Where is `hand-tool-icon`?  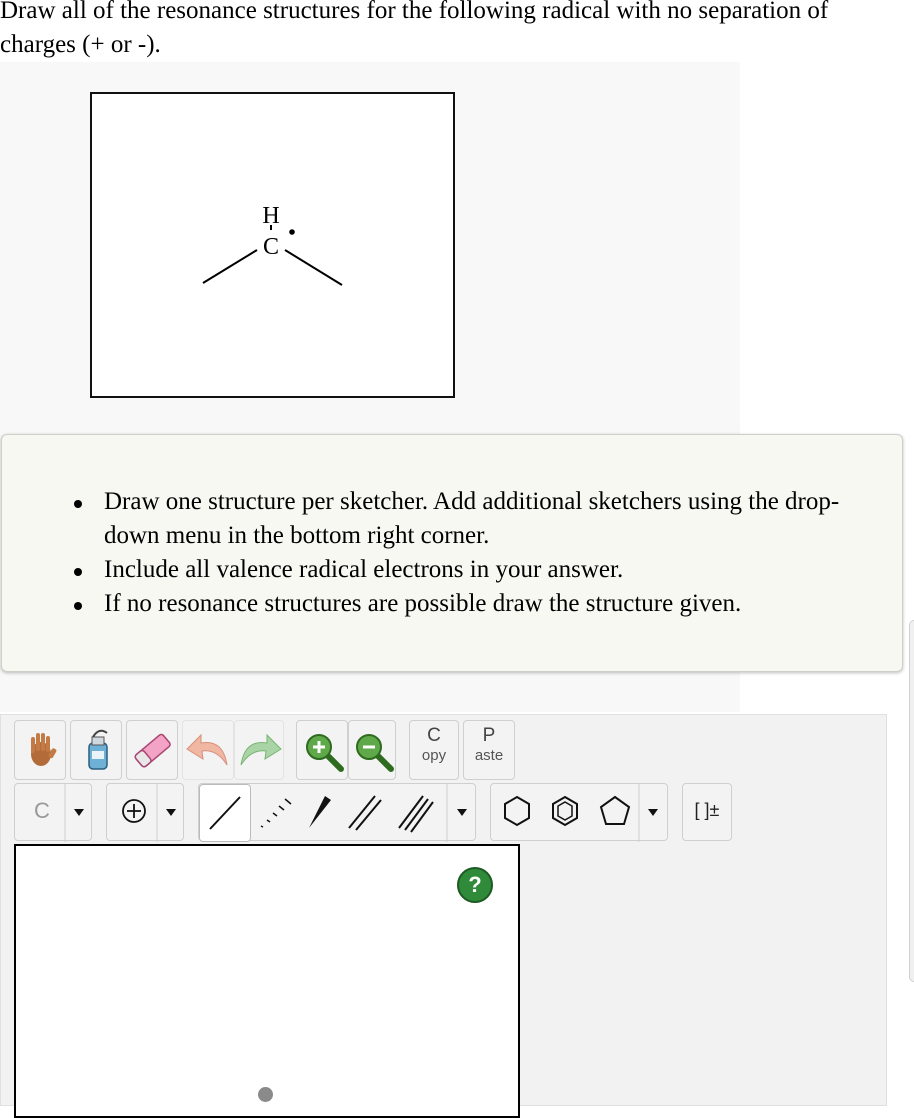 hand-tool-icon is located at coordinates (44, 749).